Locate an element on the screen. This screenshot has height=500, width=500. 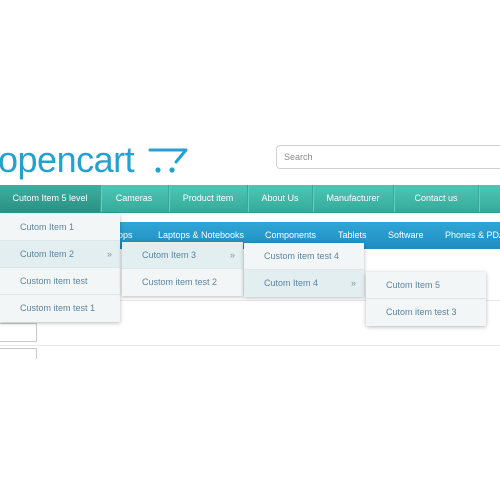
category-item-software: Software is located at coordinates (406, 235).